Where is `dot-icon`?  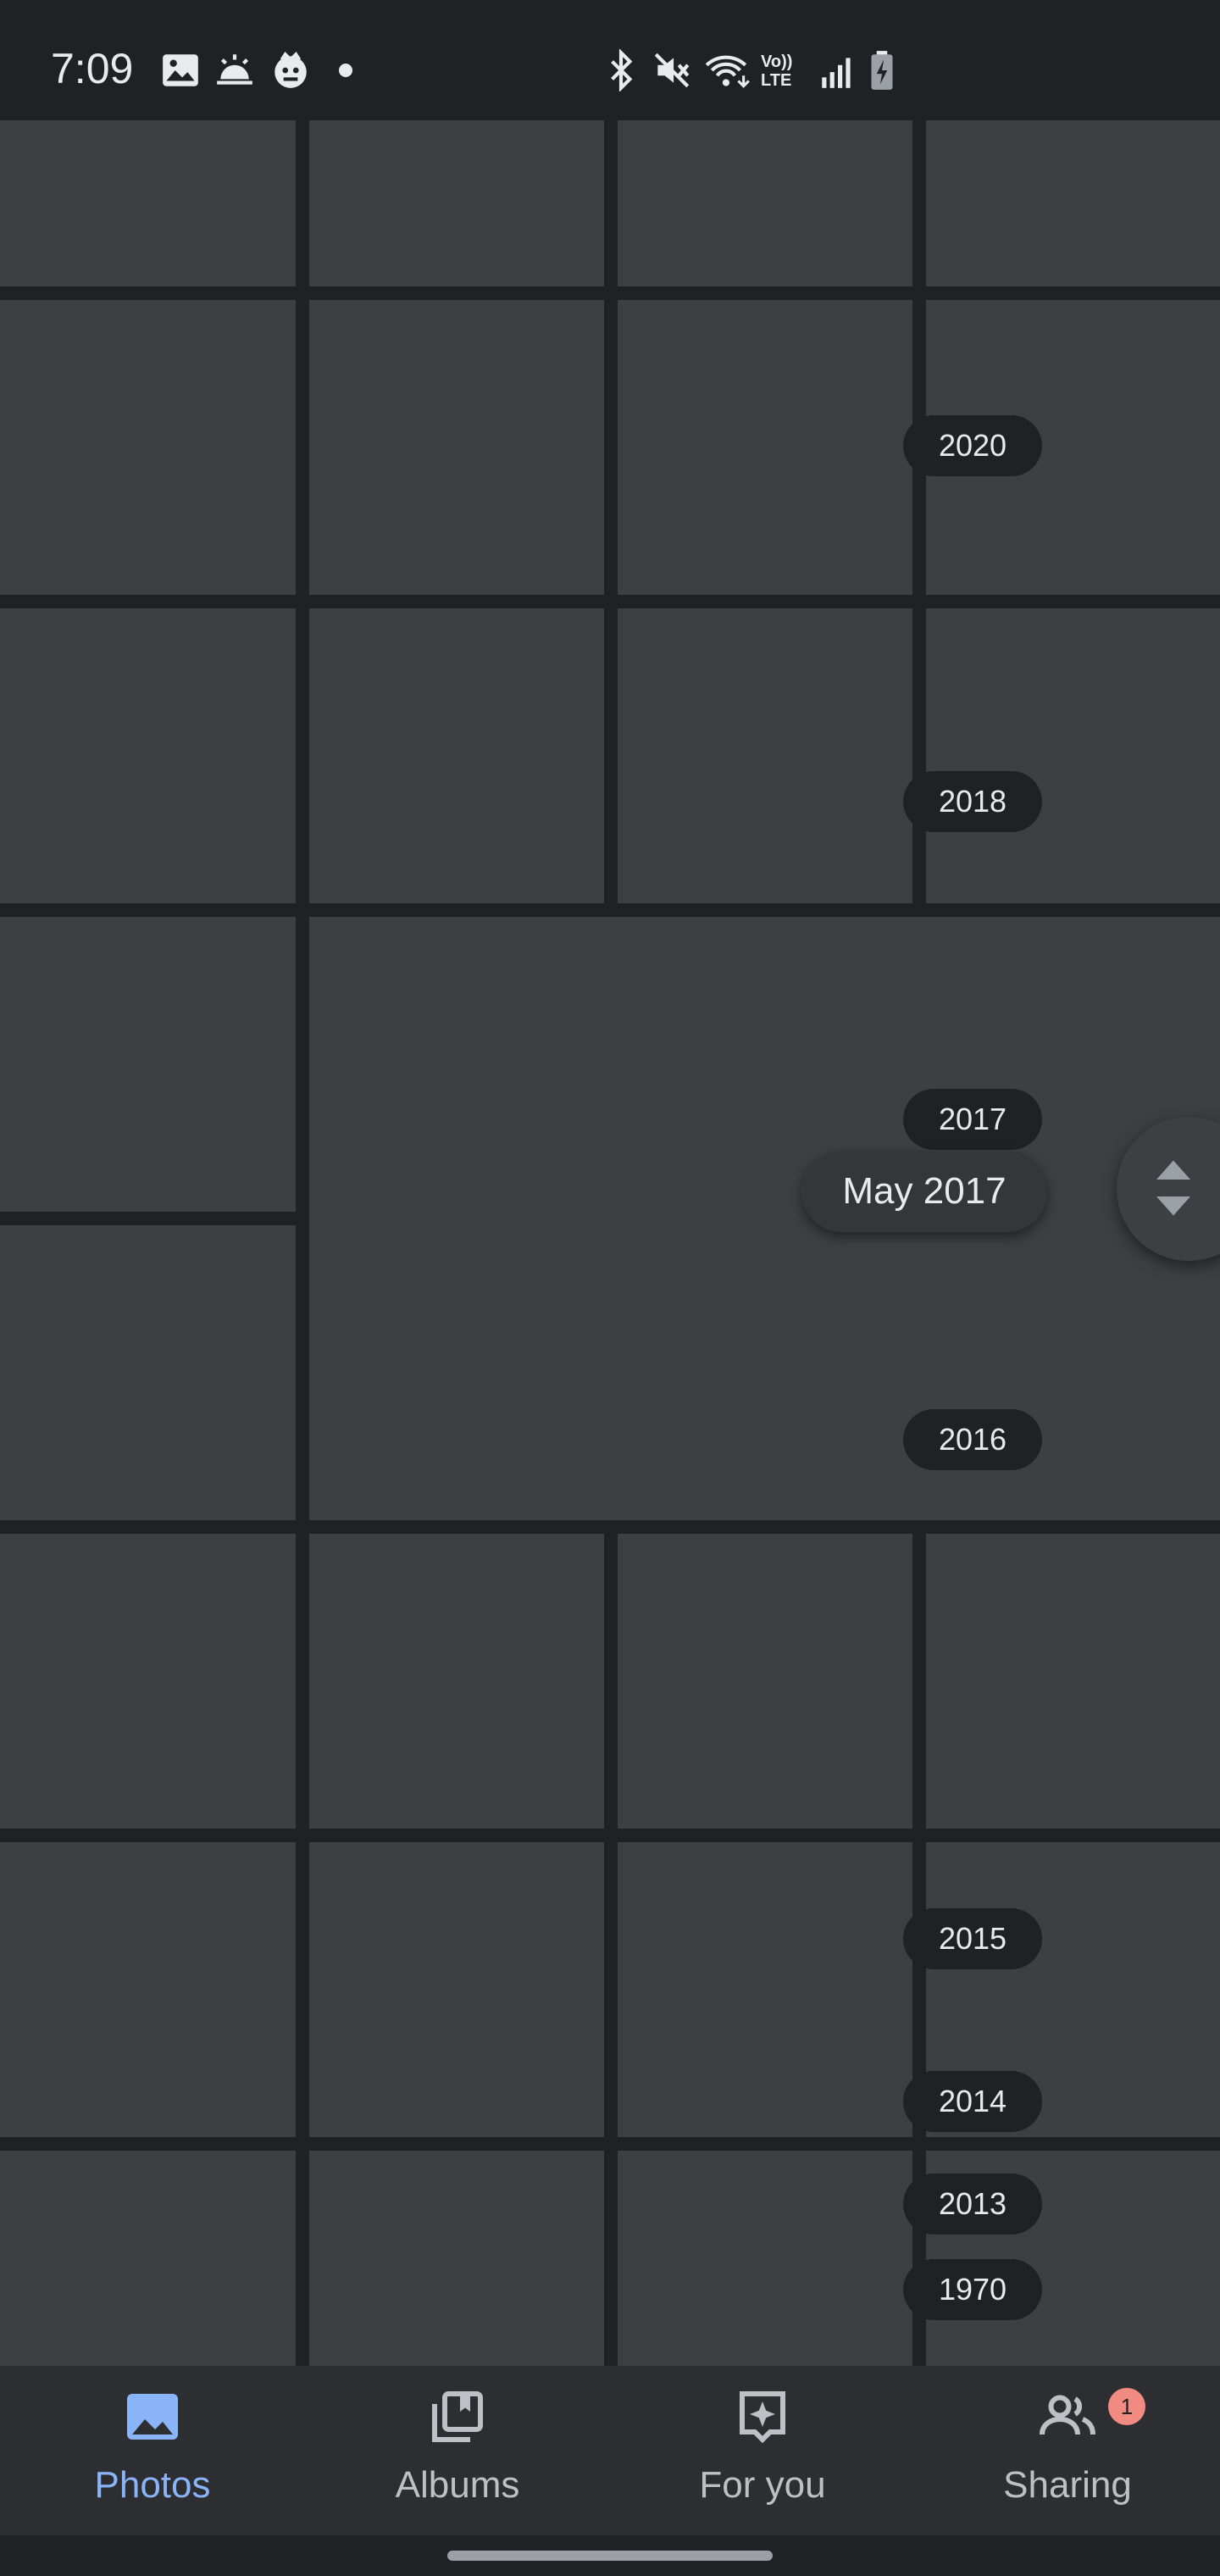
dot-icon is located at coordinates (346, 70).